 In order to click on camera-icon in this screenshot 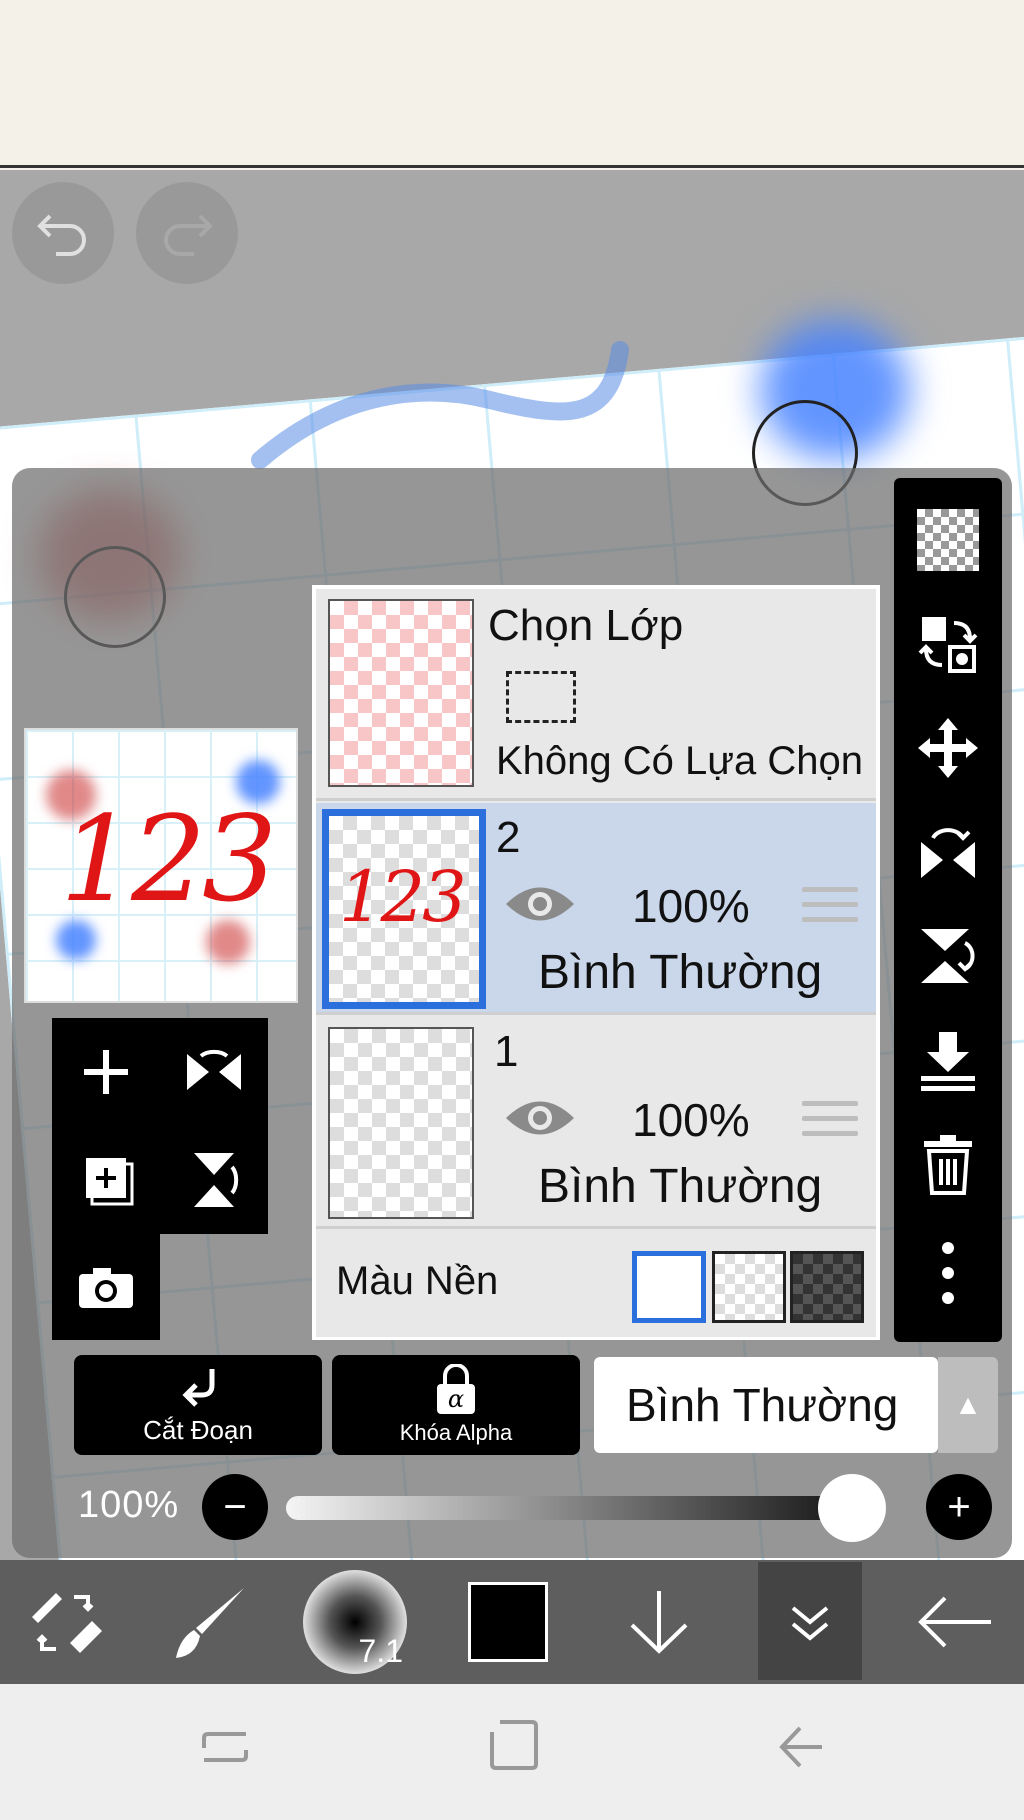, I will do `click(106, 1288)`.